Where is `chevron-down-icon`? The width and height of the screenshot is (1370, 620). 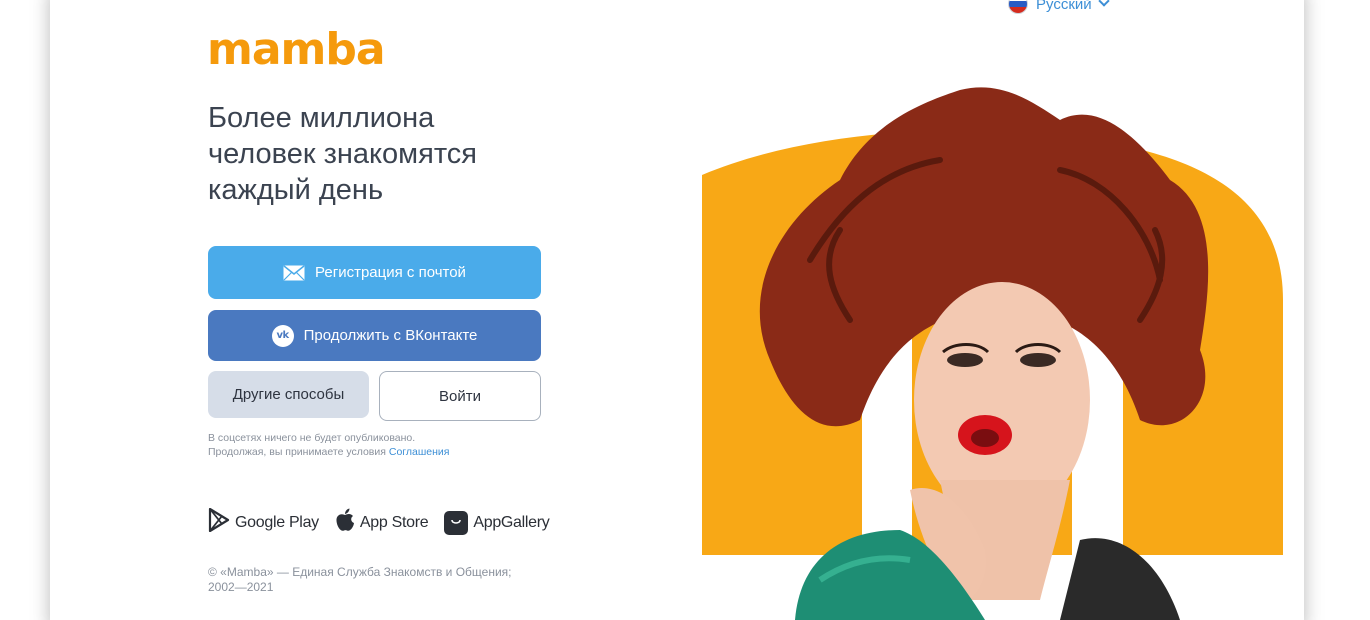
chevron-down-icon is located at coordinates (1104, 3).